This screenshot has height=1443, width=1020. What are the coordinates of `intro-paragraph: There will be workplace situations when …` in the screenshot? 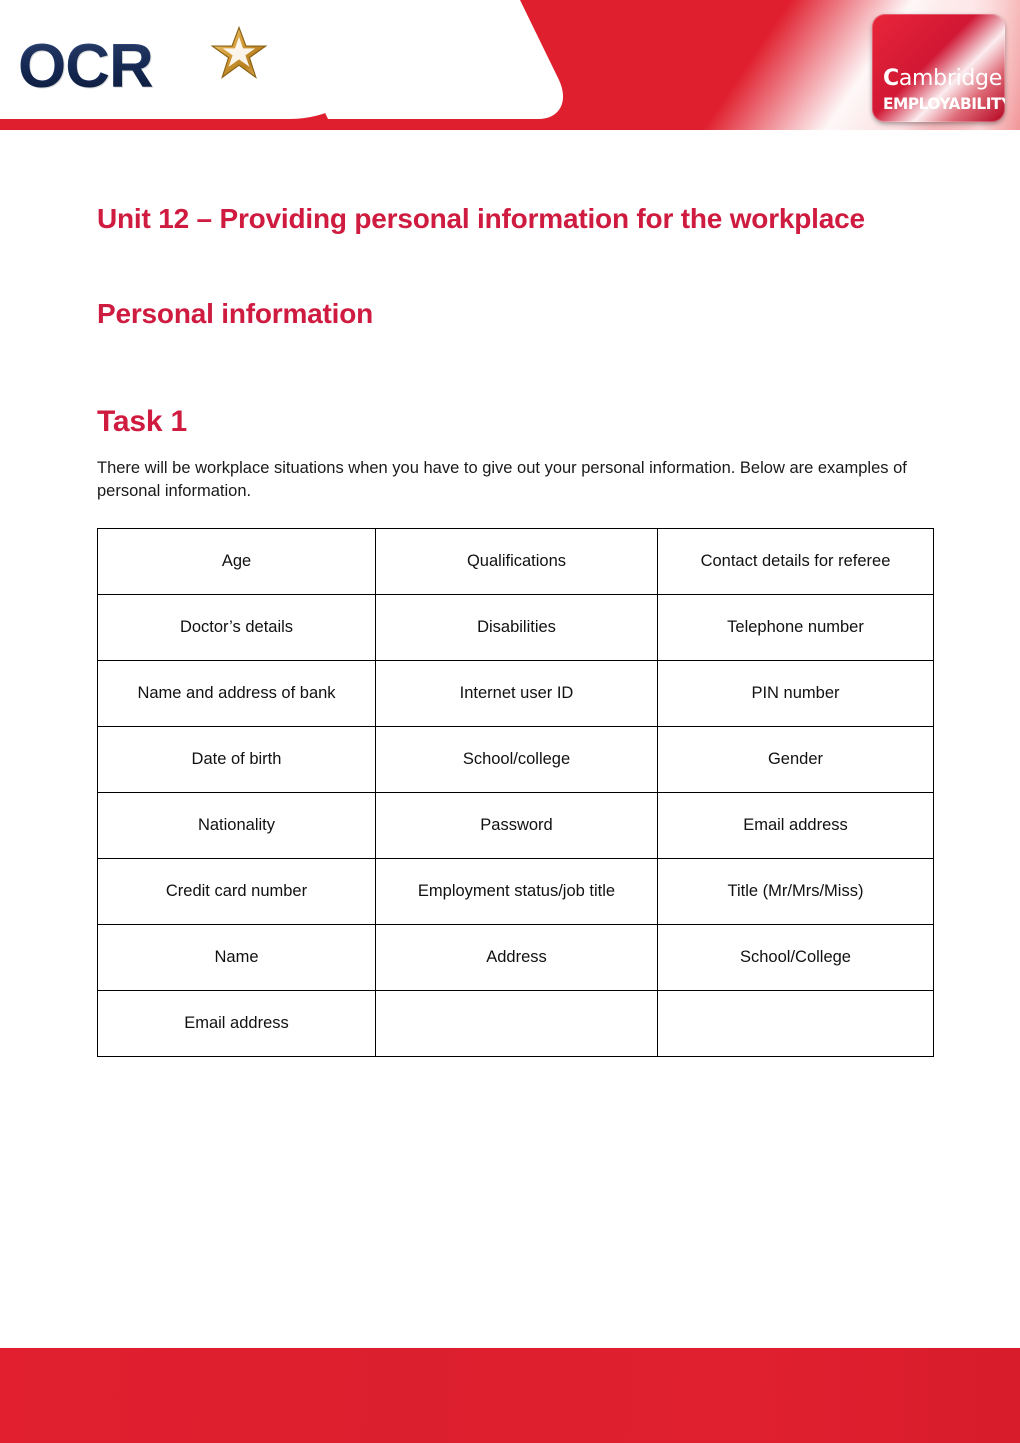 It's located at (502, 479).